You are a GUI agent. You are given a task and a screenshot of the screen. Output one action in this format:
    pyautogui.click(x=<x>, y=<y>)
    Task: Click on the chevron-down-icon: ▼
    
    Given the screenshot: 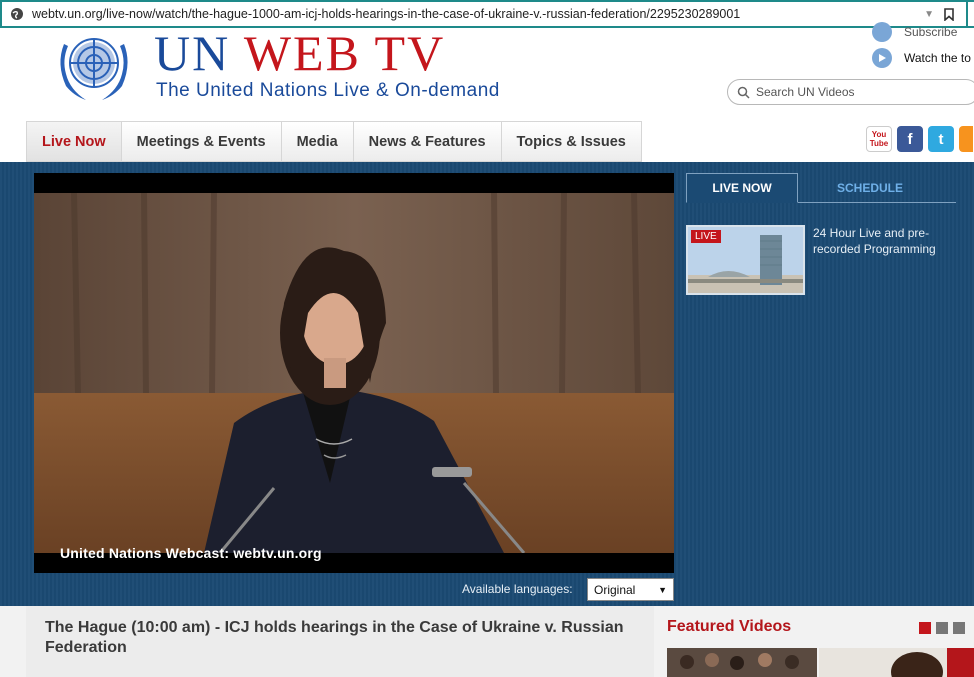 What is the action you would take?
    pyautogui.click(x=662, y=589)
    